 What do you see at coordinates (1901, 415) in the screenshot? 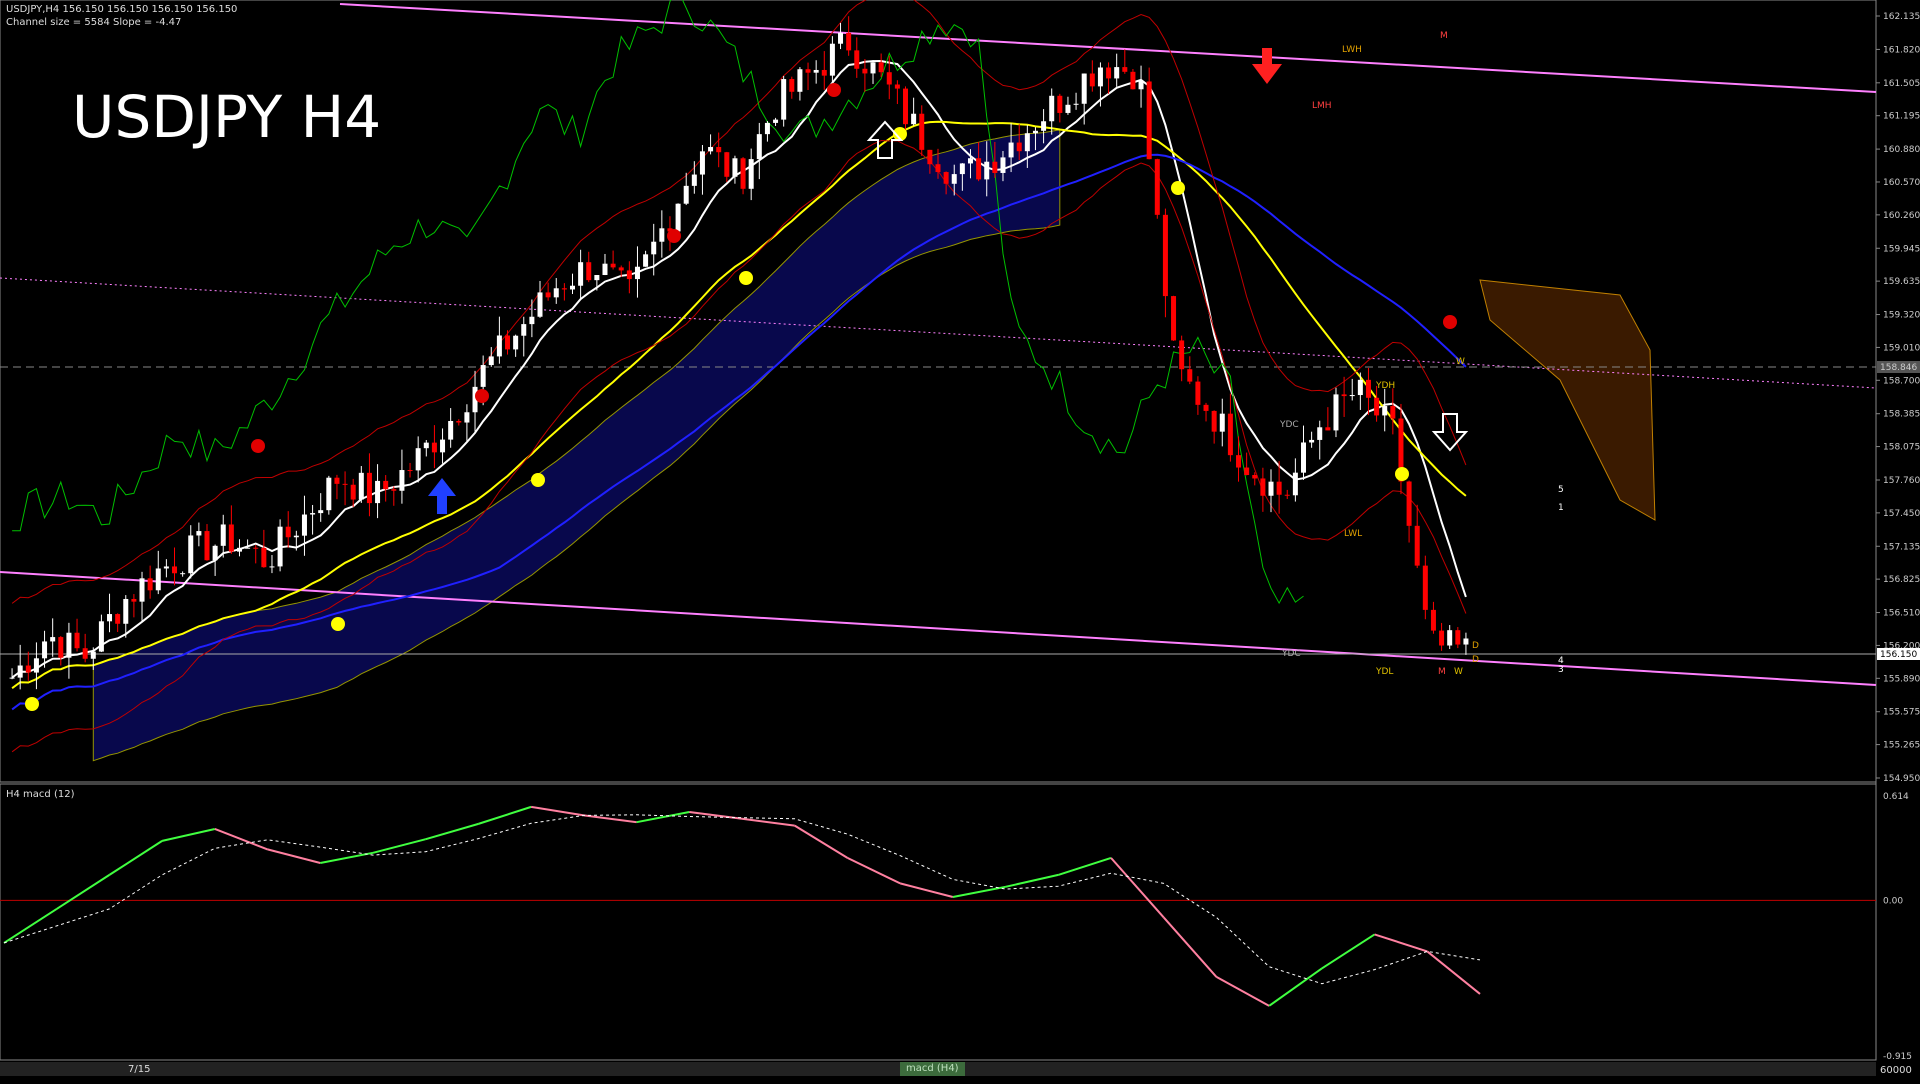
I see `price-tick-label: 158.385` at bounding box center [1901, 415].